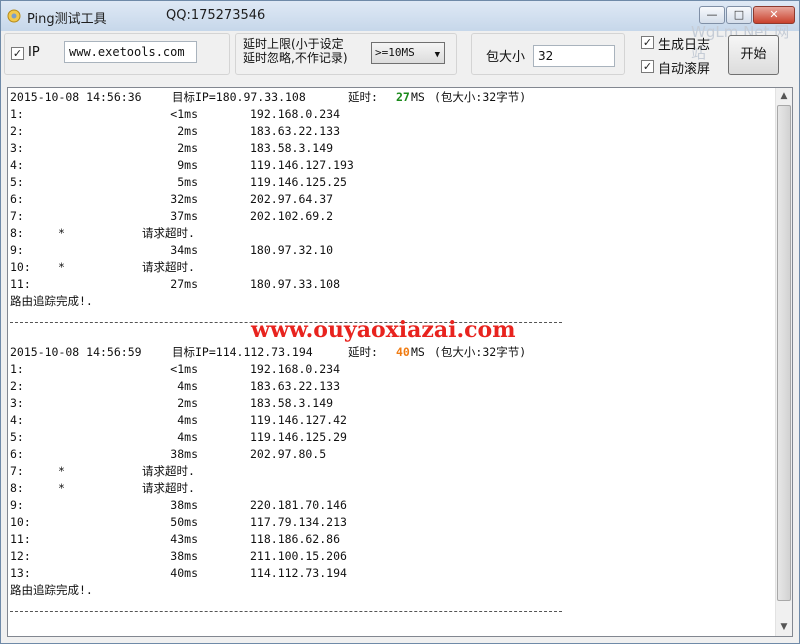 The width and height of the screenshot is (800, 644). Describe the element at coordinates (286, 611) in the screenshot. I see `dashed-separator` at that location.